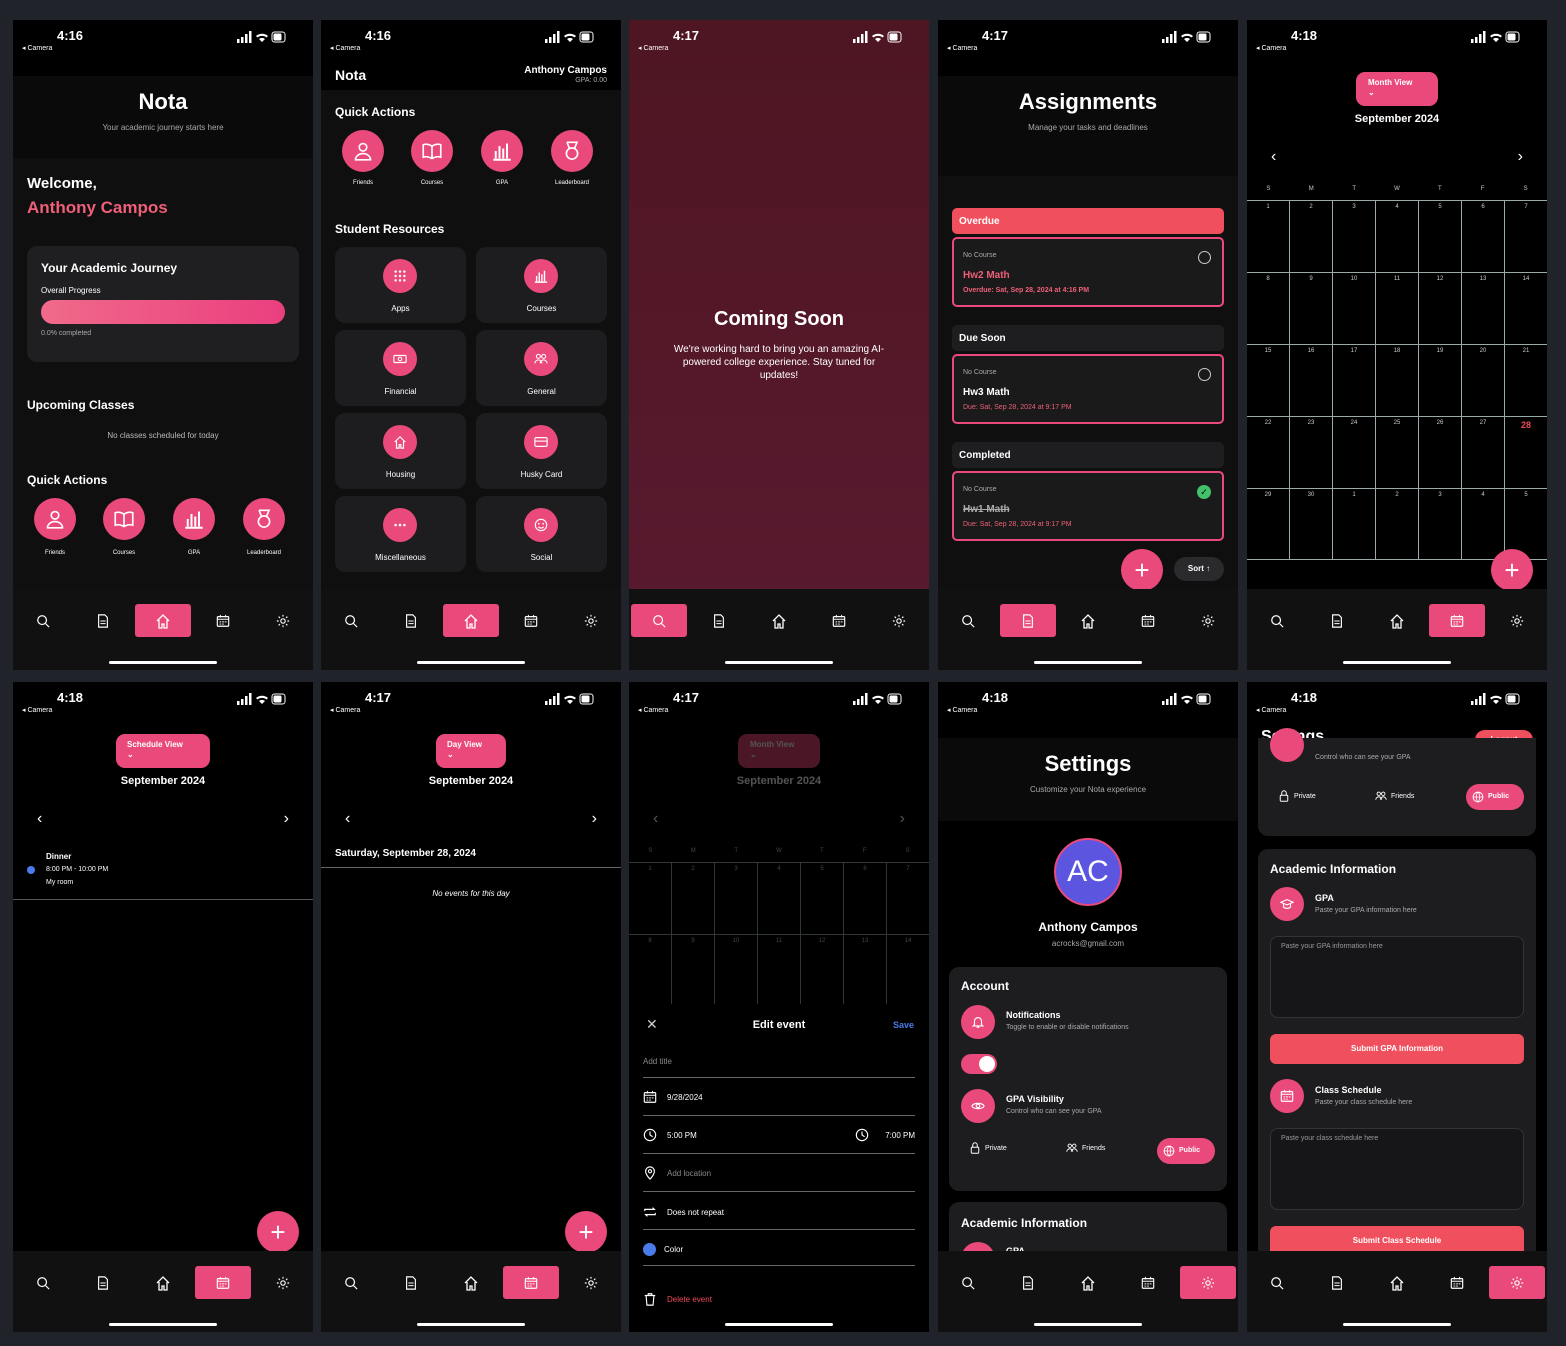 This screenshot has height=1346, width=1566. I want to click on resource-housing: Housing, so click(400, 451).